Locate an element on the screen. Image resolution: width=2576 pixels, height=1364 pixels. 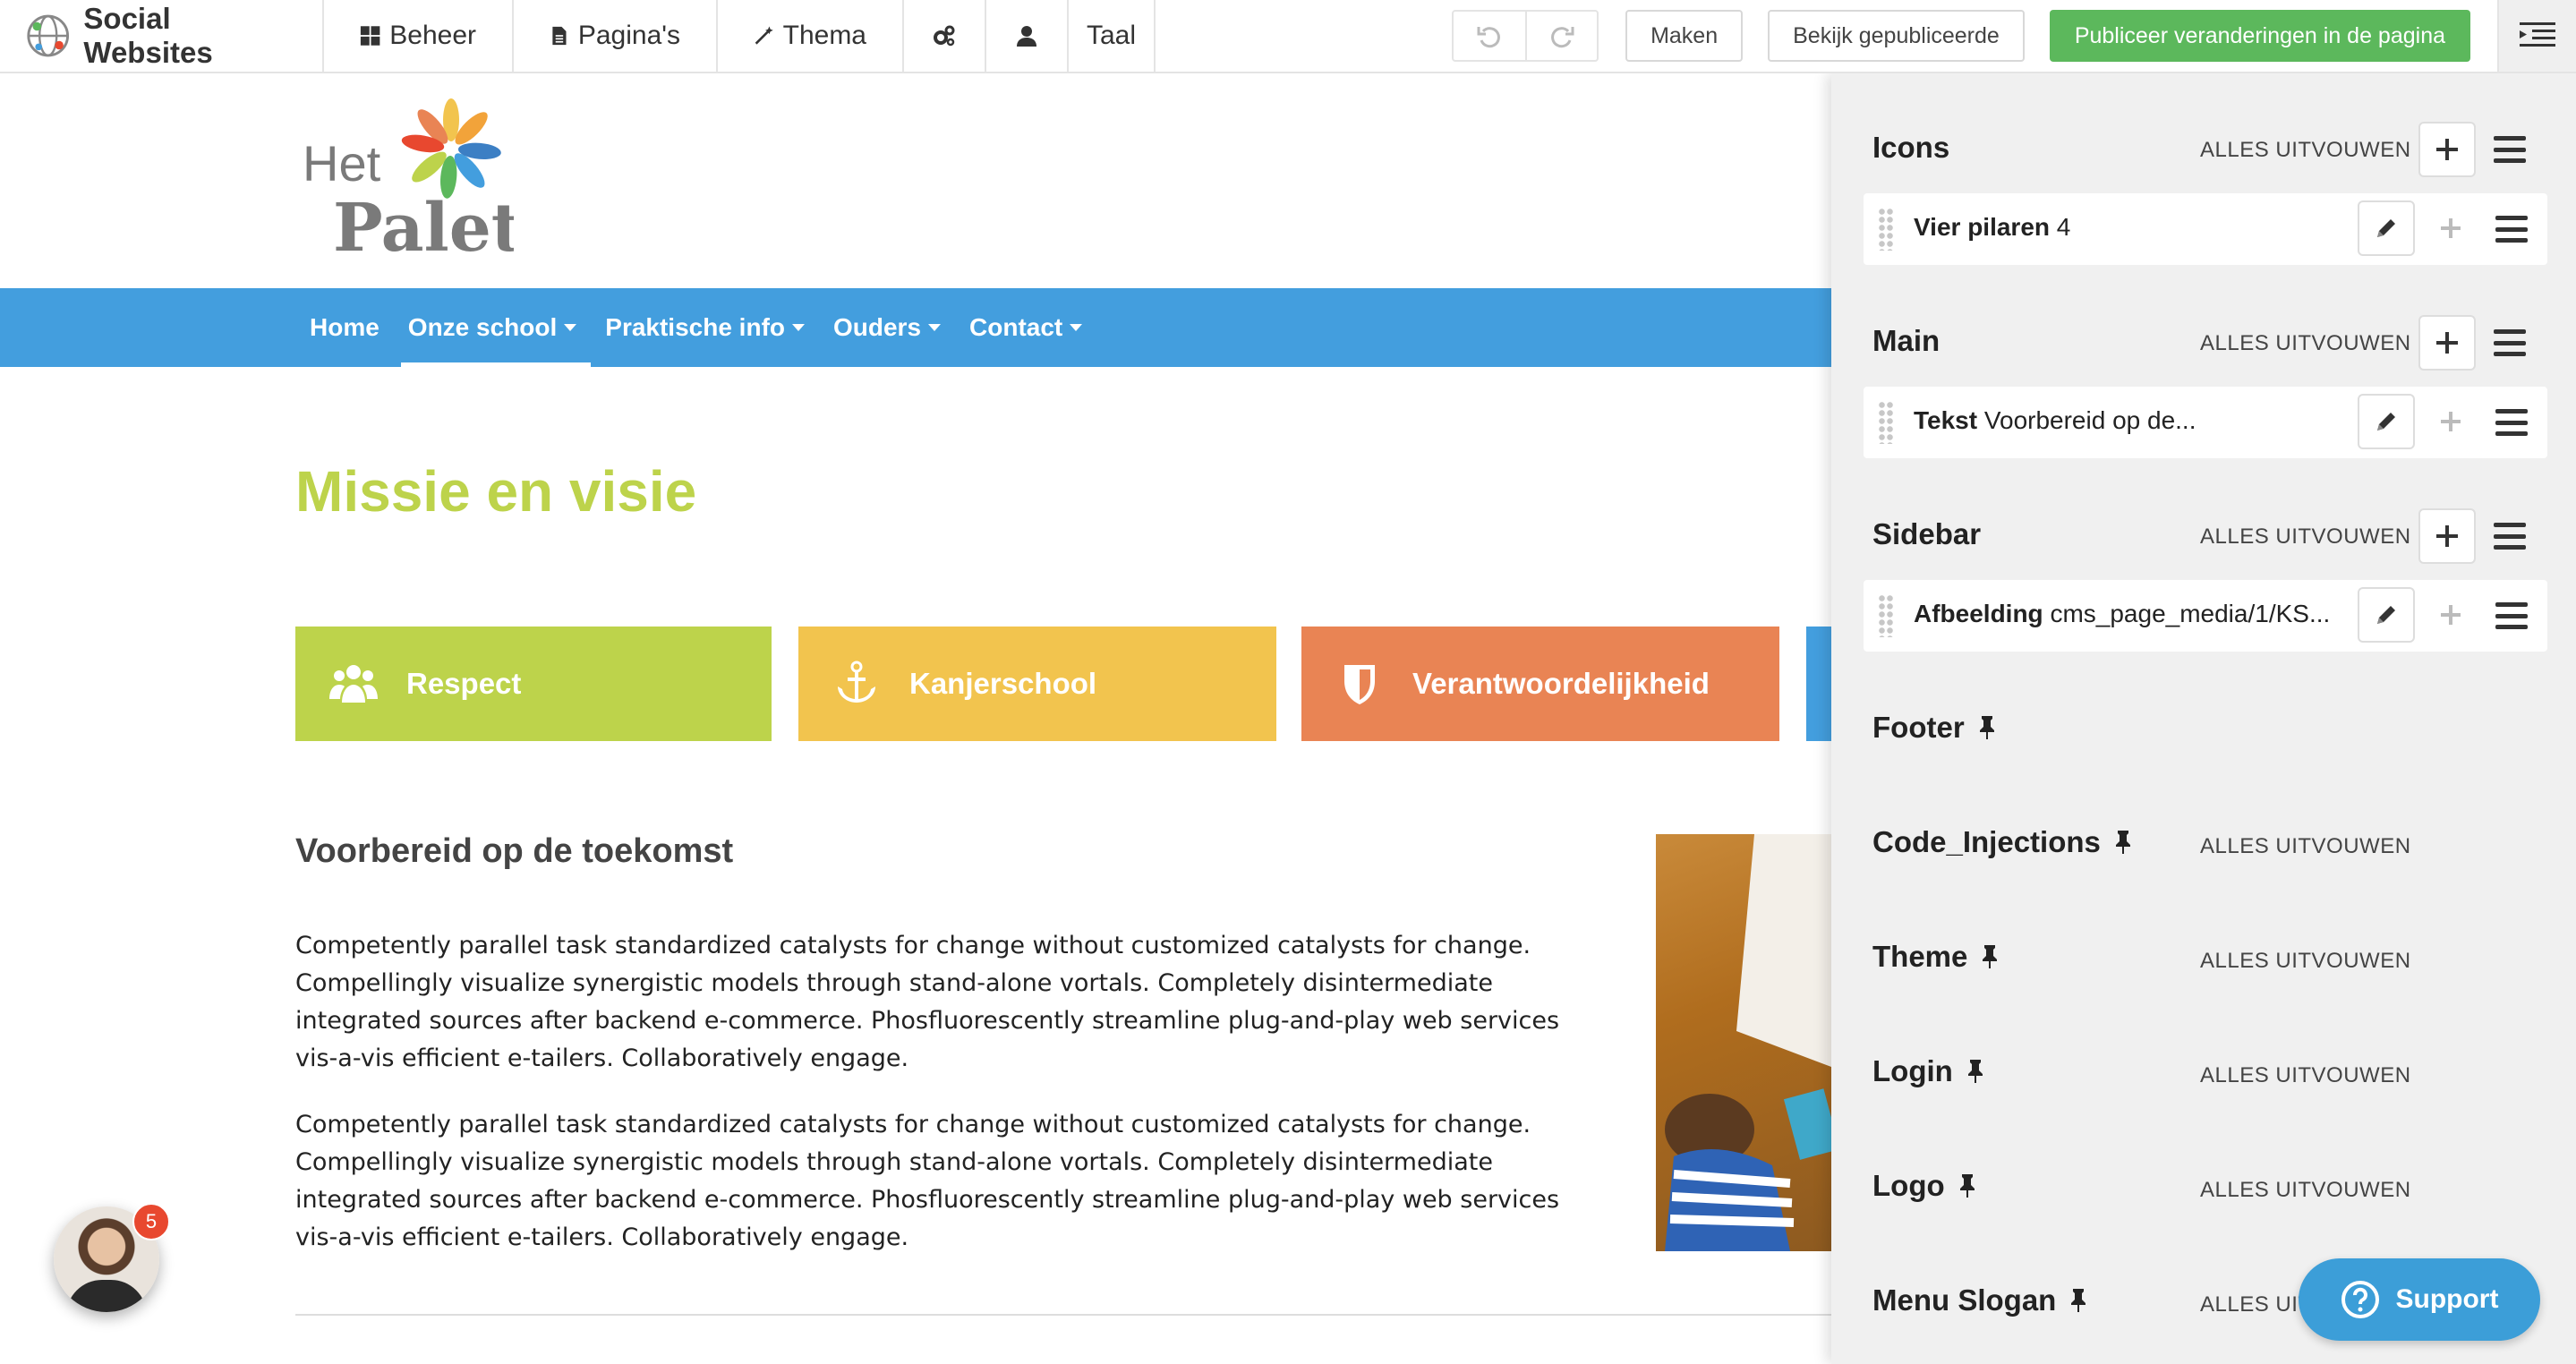
topnav-user is located at coordinates (1027, 36).